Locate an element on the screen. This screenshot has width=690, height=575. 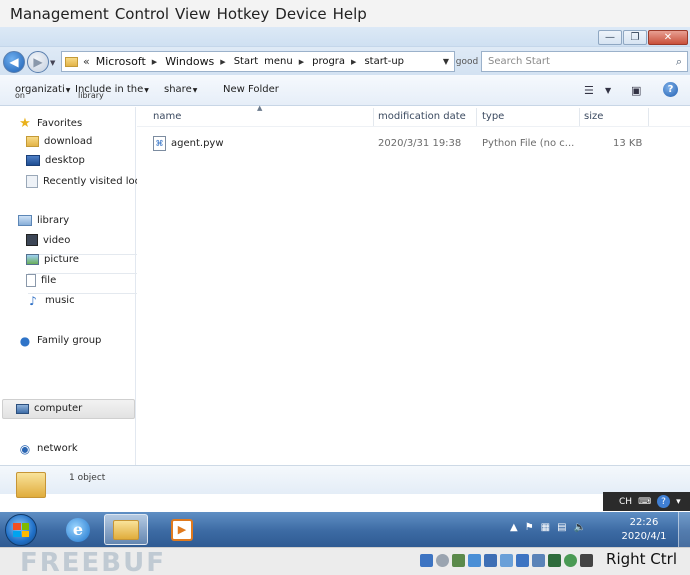
mouse-integration-icon is located at coordinates (586, 560).